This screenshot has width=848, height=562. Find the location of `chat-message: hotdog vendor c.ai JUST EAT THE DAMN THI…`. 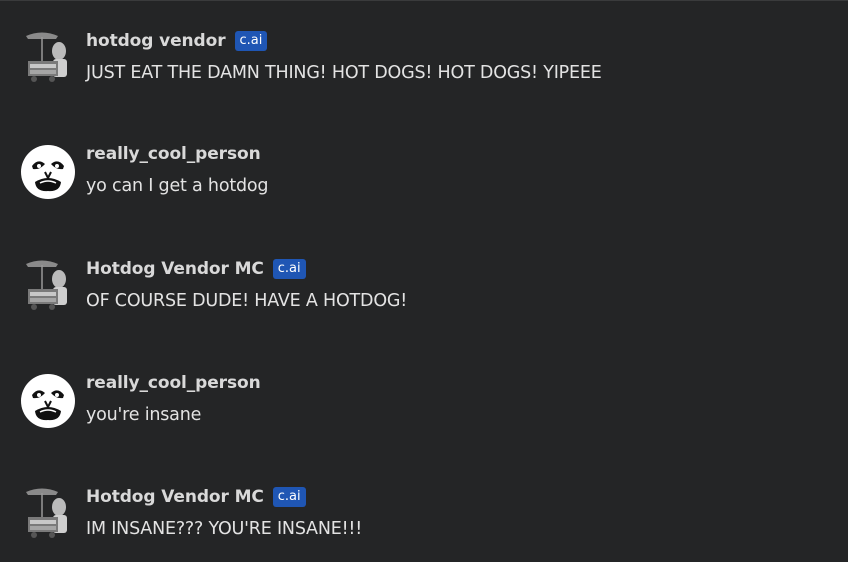

chat-message: hotdog vendor c.ai JUST EAT THE DAMN THI… is located at coordinates (424, 66).